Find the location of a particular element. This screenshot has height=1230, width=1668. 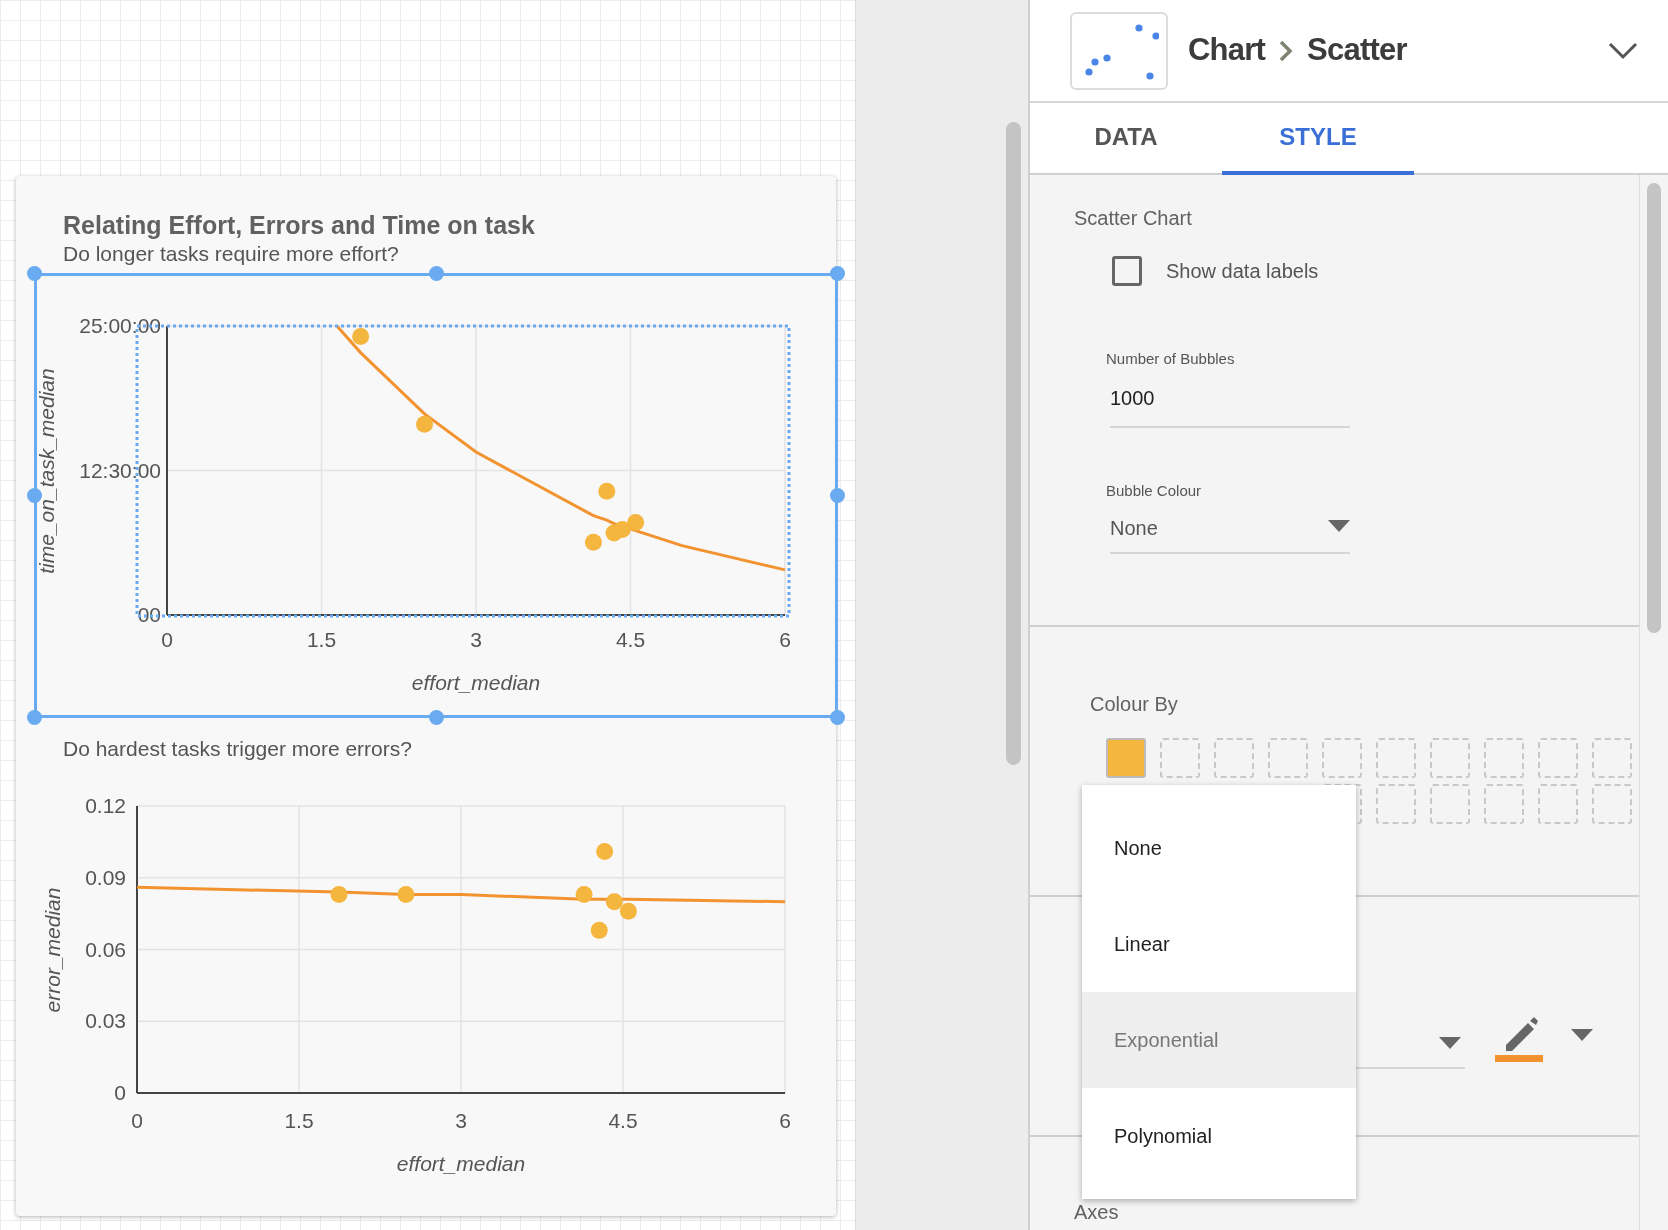

y-tick-label: 0 is located at coordinates (120, 1092).